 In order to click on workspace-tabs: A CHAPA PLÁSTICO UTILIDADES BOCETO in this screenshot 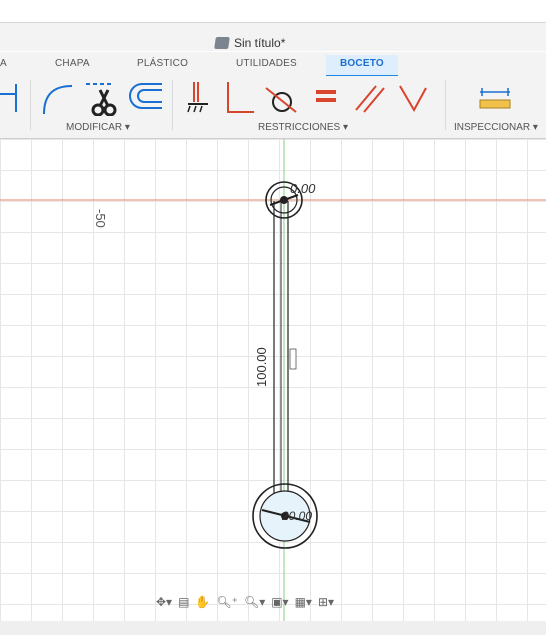, I will do `click(273, 65)`.